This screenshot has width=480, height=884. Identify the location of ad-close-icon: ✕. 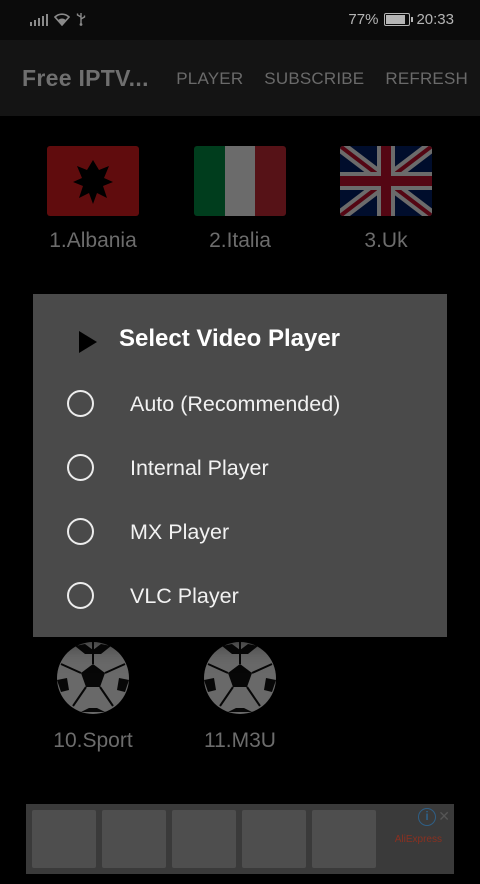
(444, 816).